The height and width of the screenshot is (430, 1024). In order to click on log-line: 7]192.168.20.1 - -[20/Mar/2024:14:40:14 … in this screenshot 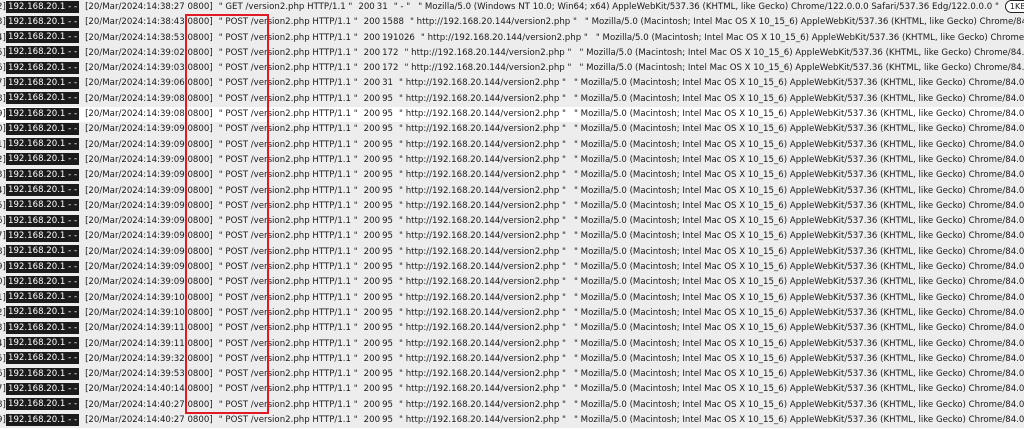, I will do `click(512, 390)`.